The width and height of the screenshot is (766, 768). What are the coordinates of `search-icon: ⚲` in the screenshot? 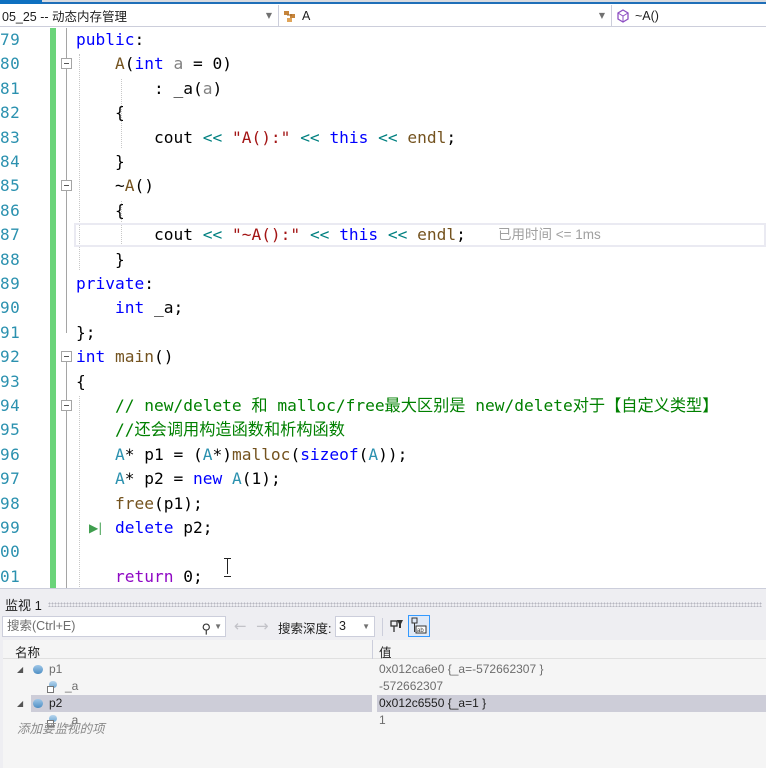 It's located at (206, 628).